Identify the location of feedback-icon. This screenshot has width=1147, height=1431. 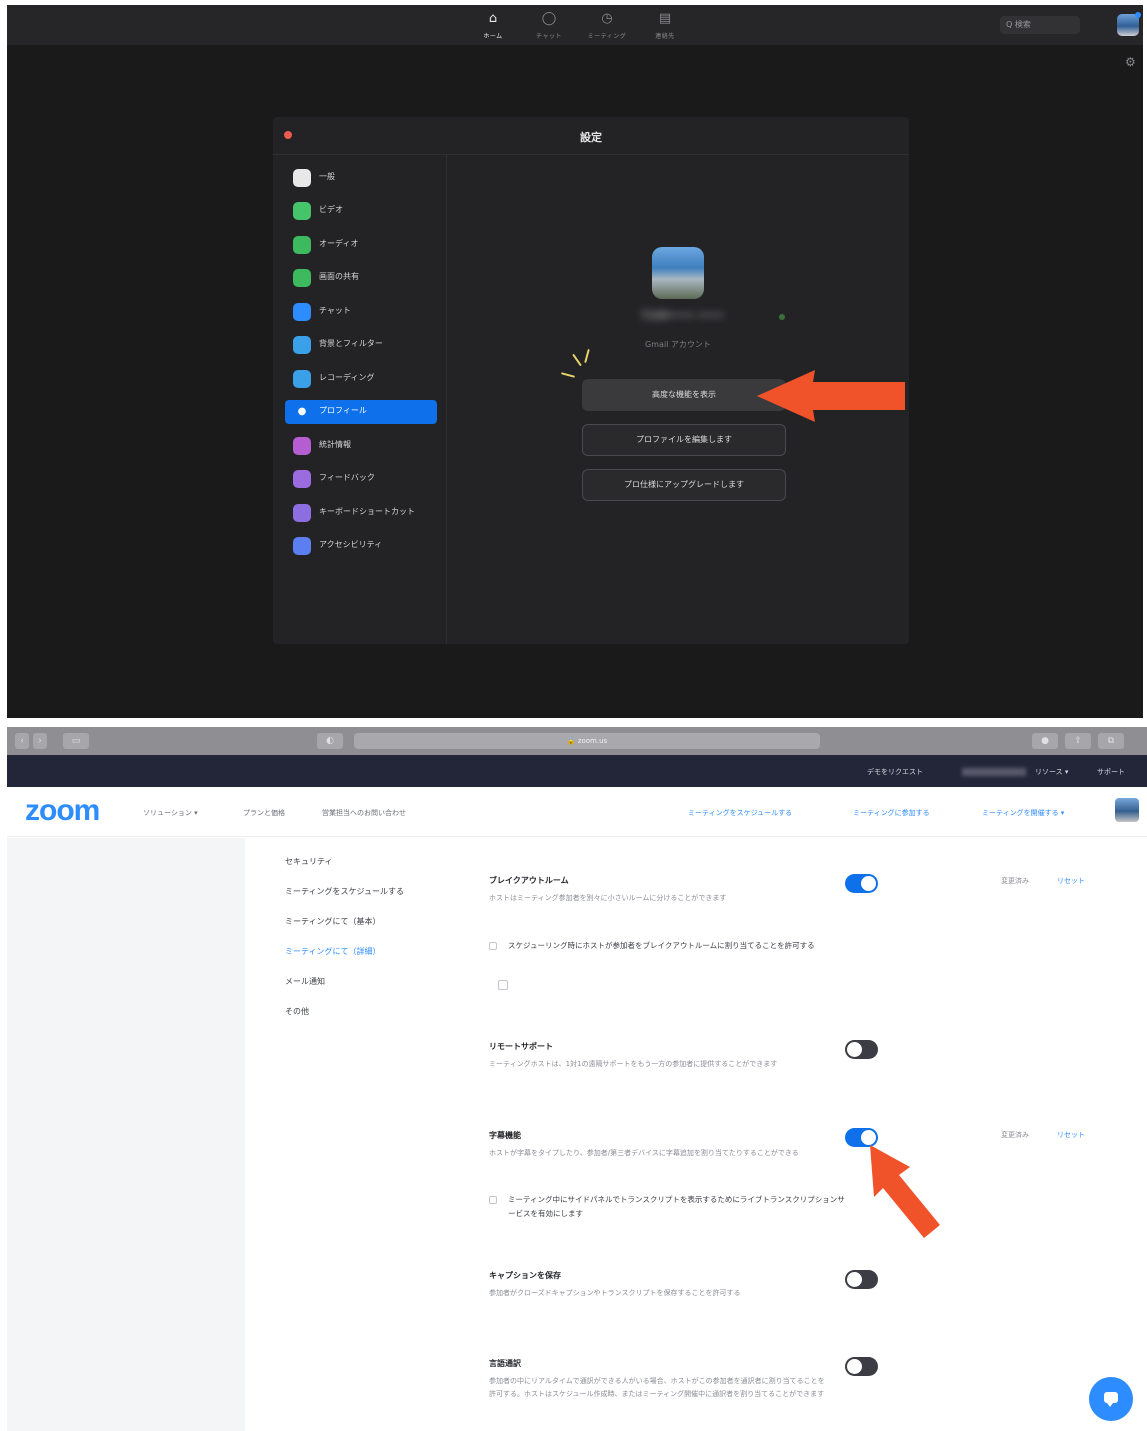
(302, 479).